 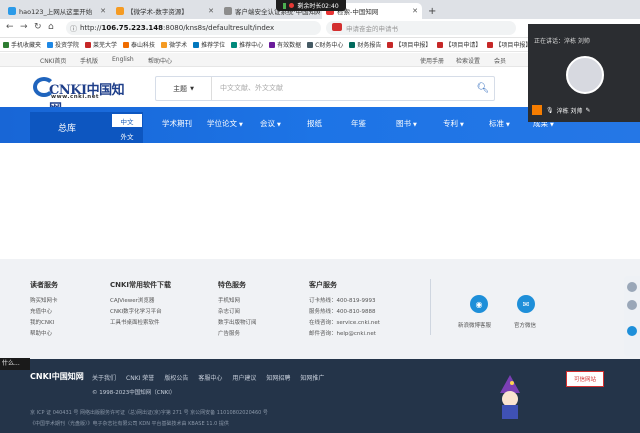 I want to click on bookmark-label: C财务中心, so click(x=329, y=45).